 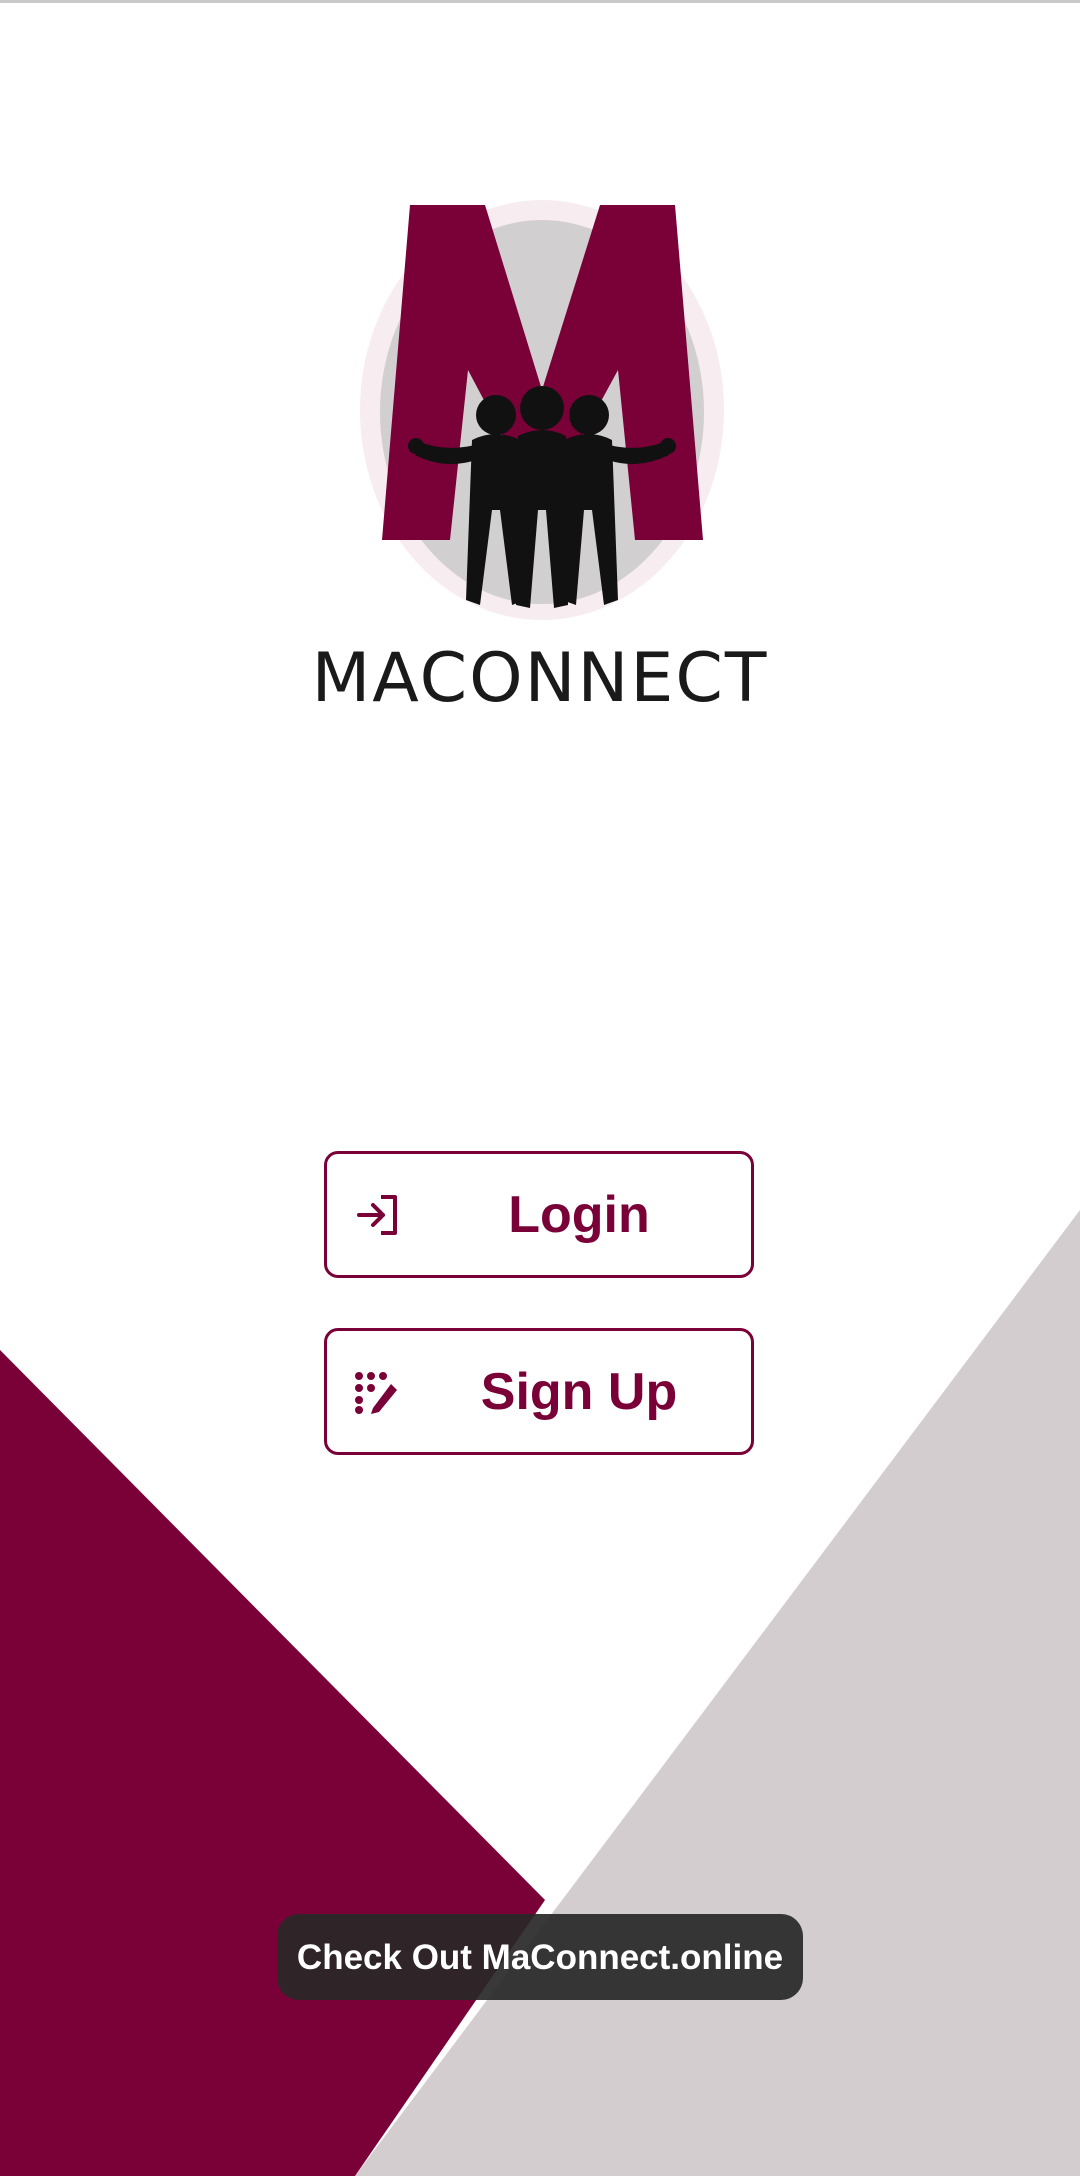 I want to click on toast-message: Check Out MaConnect.online, so click(x=540, y=1957).